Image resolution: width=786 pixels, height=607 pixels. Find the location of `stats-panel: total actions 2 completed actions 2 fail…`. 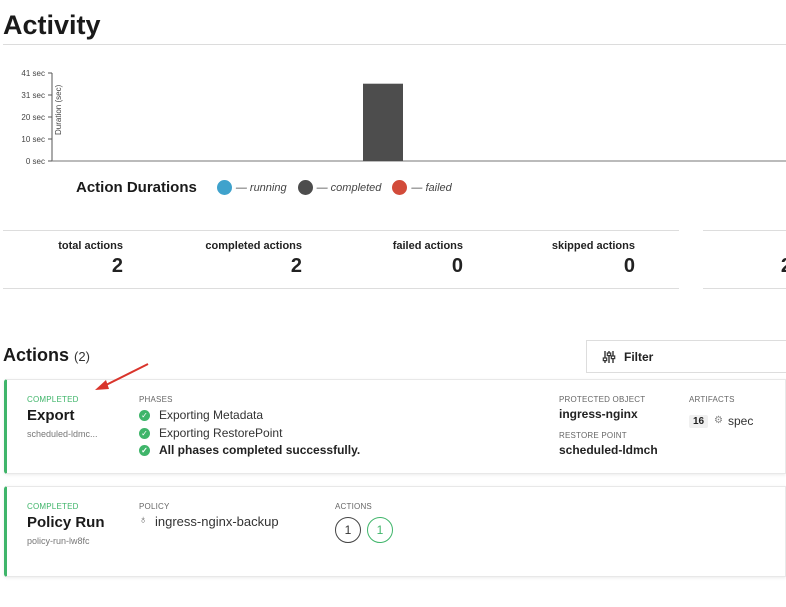

stats-panel: total actions 2 completed actions 2 fail… is located at coordinates (341, 259).